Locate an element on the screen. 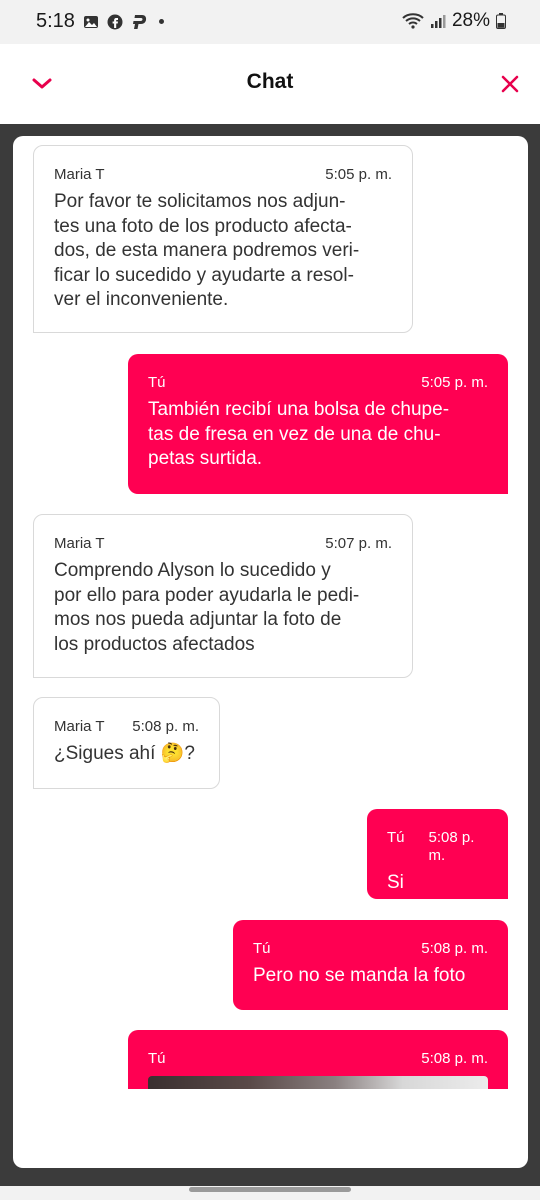 Image resolution: width=540 pixels, height=1200 pixels. gallery-icon is located at coordinates (91, 22).